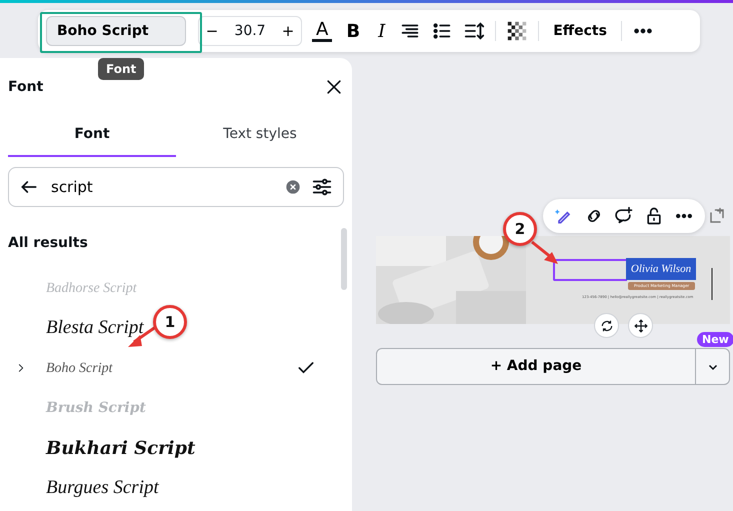 The height and width of the screenshot is (511, 733). What do you see at coordinates (293, 187) in the screenshot?
I see `clear-icon` at bounding box center [293, 187].